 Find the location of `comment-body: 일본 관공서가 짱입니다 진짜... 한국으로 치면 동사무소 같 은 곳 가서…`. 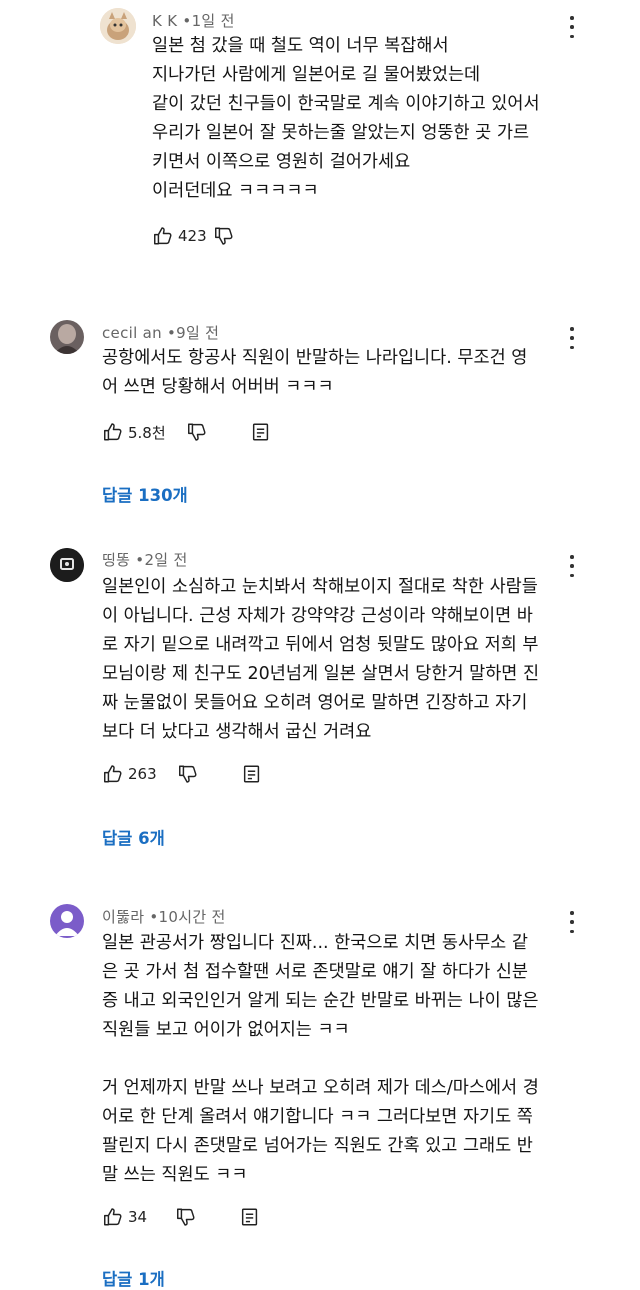

comment-body: 일본 관공서가 짱입니다 진짜... 한국으로 치면 동사무소 같 은 곳 가서… is located at coordinates (320, 1059).